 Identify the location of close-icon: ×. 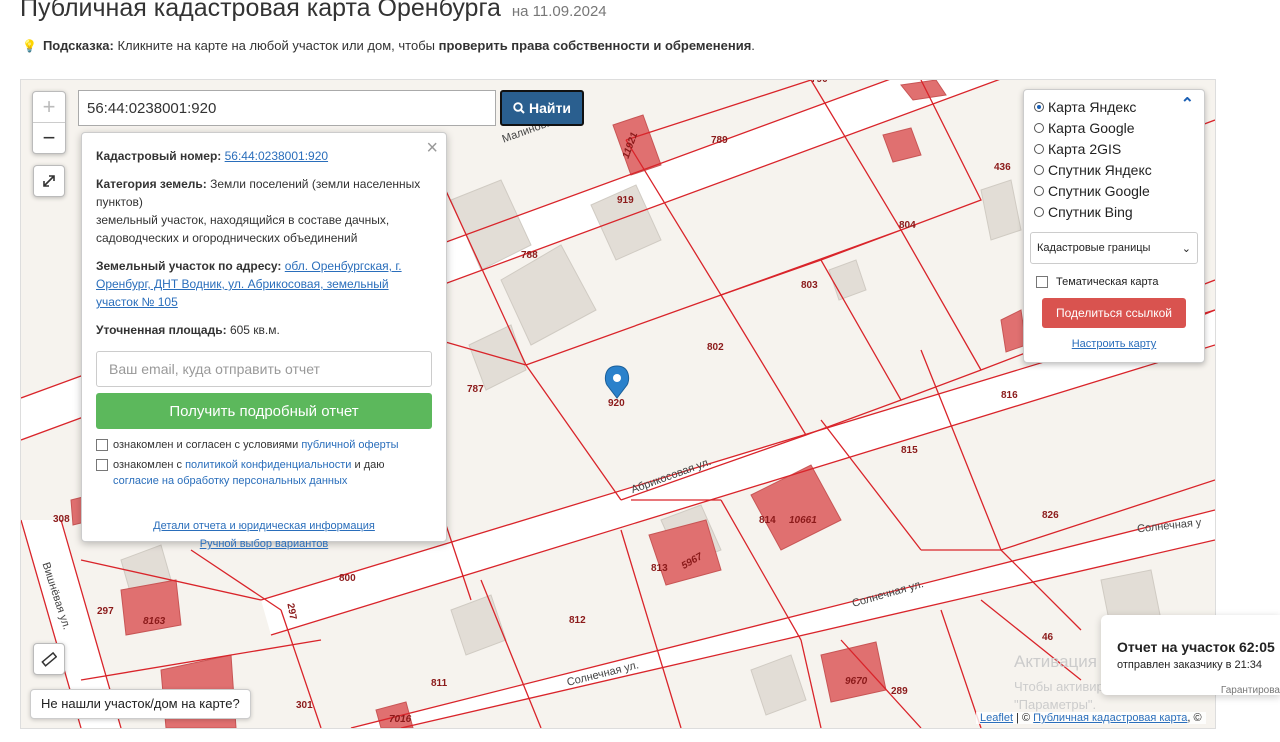
(432, 148).